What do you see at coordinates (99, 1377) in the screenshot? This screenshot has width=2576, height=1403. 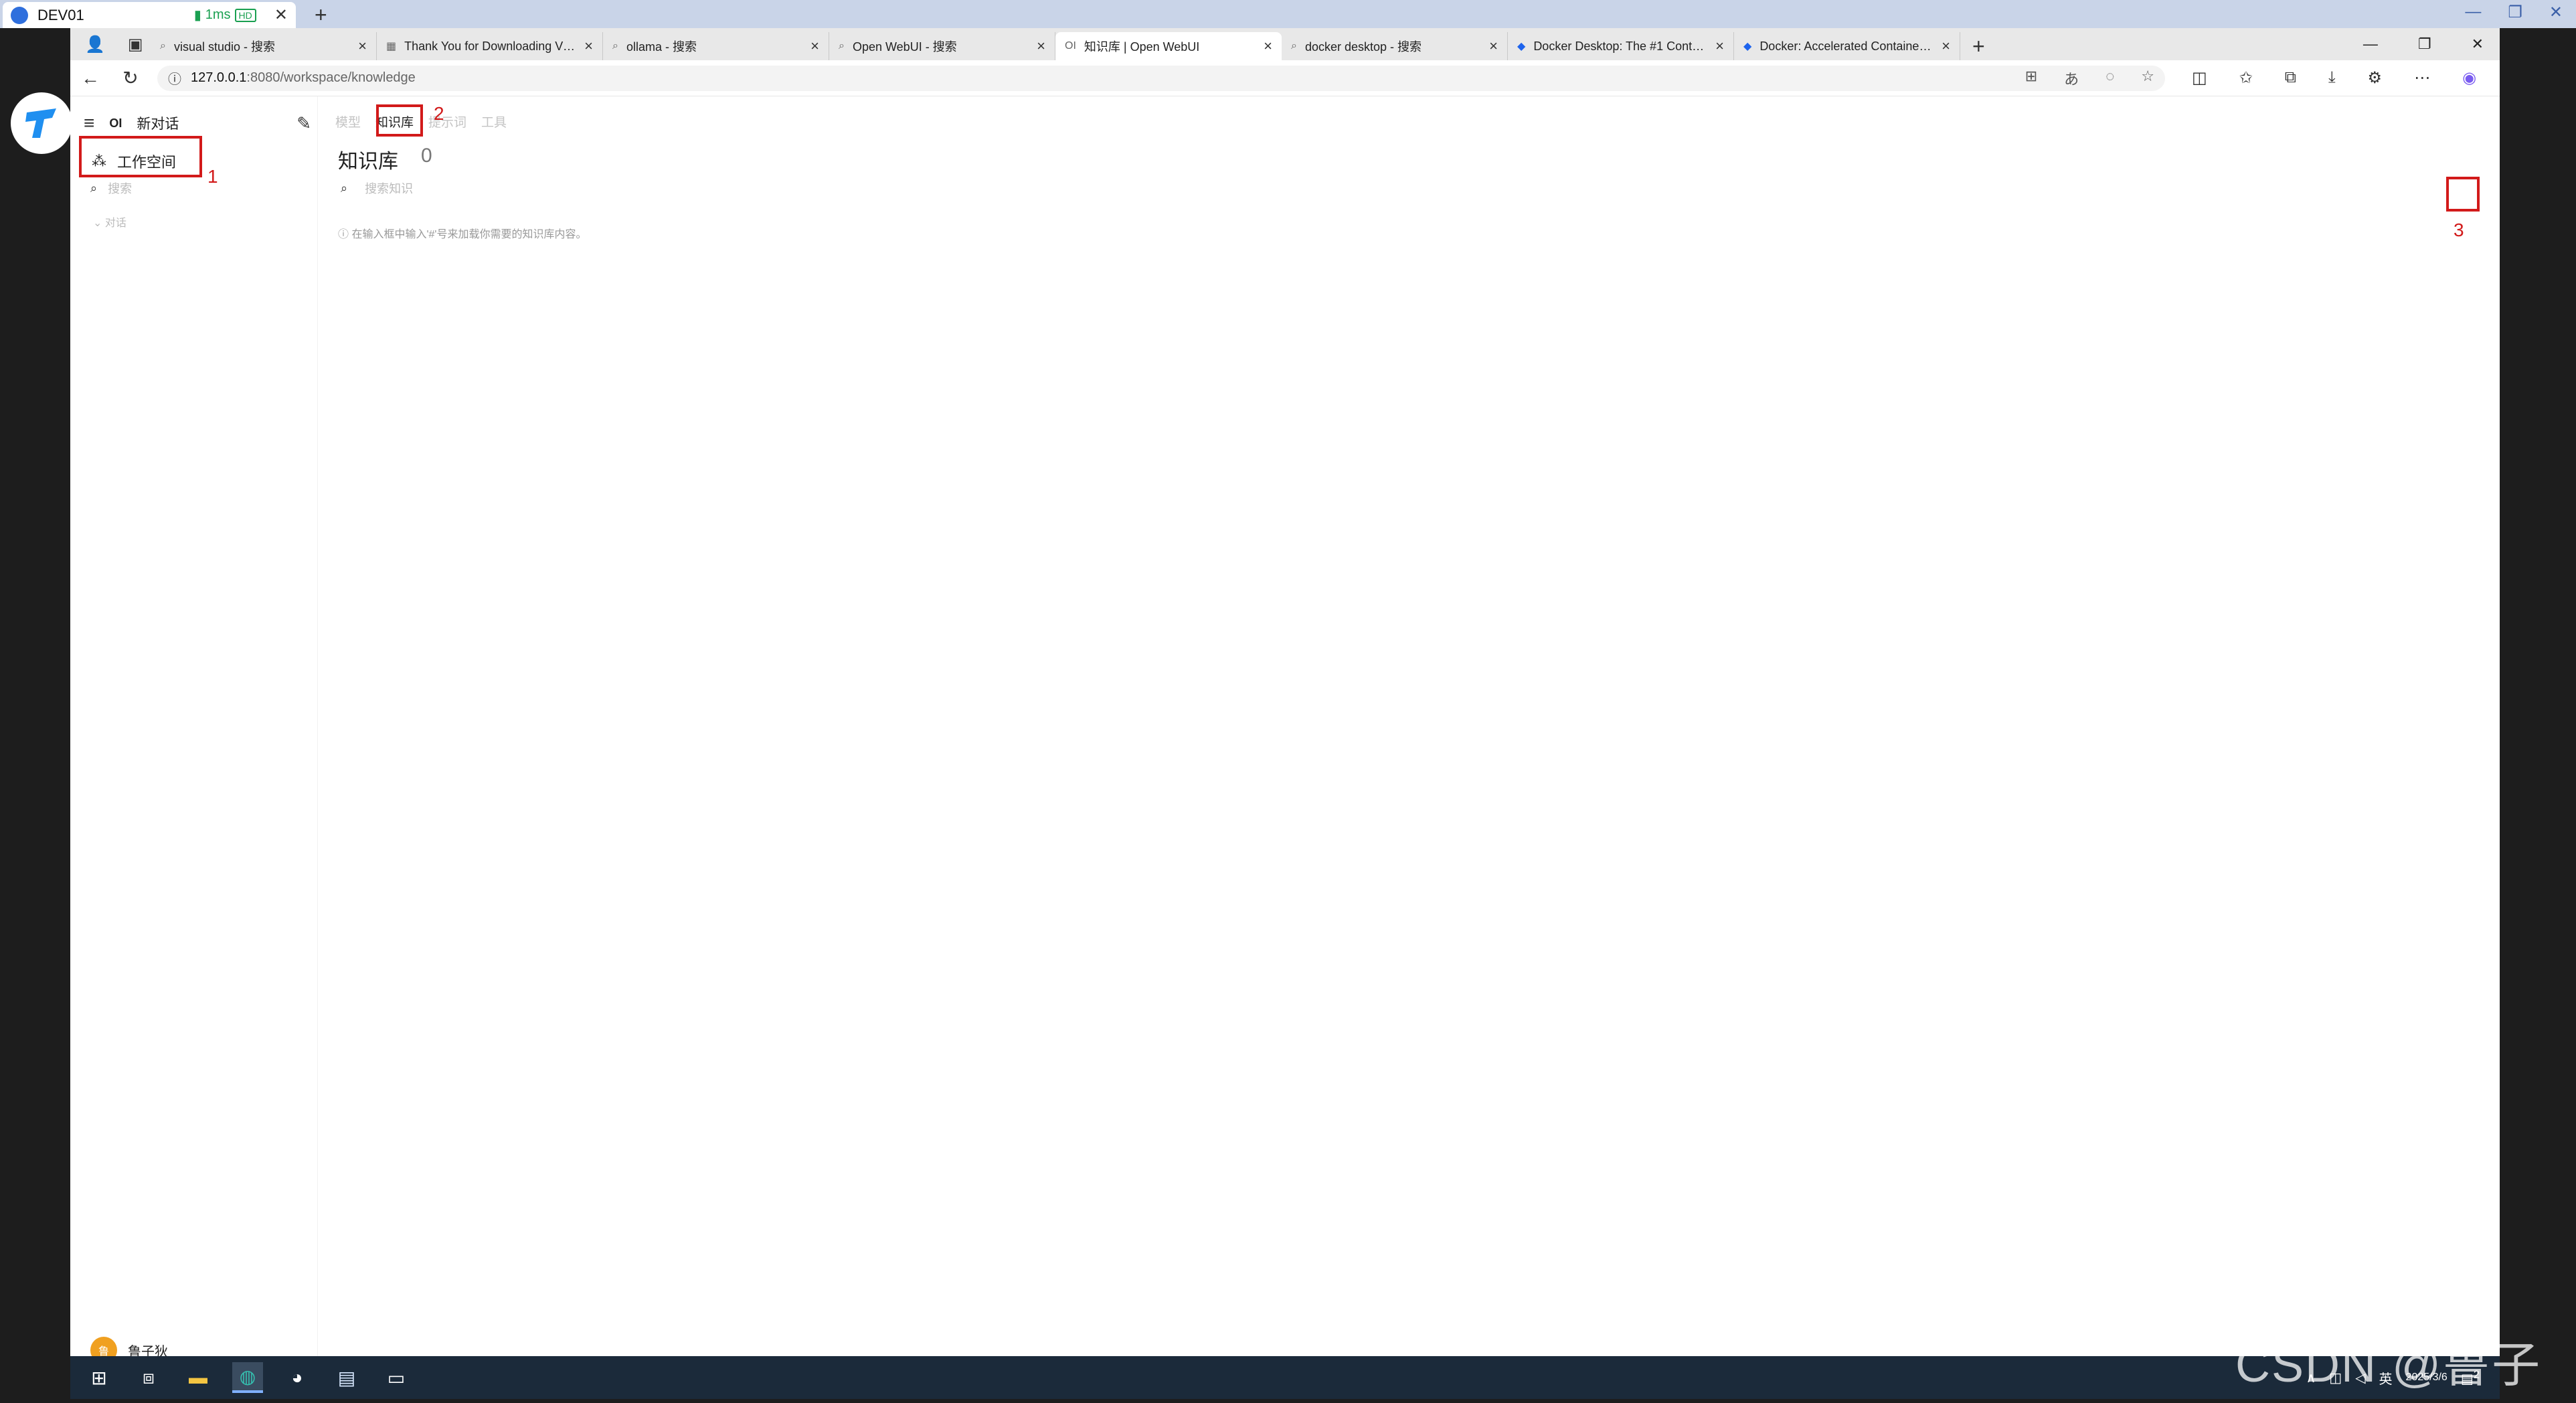 I see `windows-start-icon: ⊞` at bounding box center [99, 1377].